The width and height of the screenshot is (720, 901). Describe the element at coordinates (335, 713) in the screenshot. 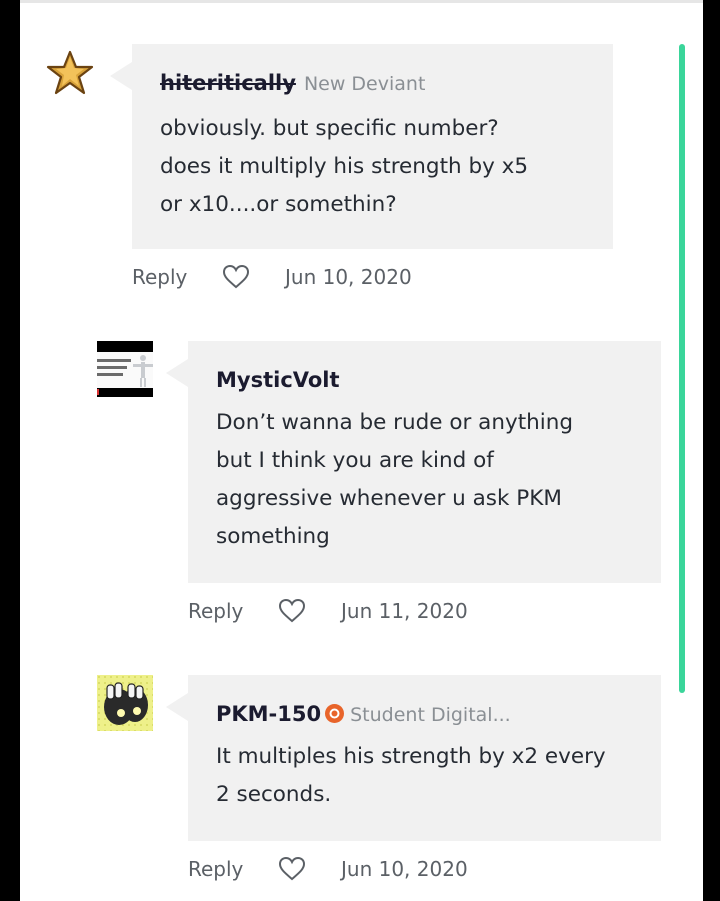

I see `core-badge-icon` at that location.